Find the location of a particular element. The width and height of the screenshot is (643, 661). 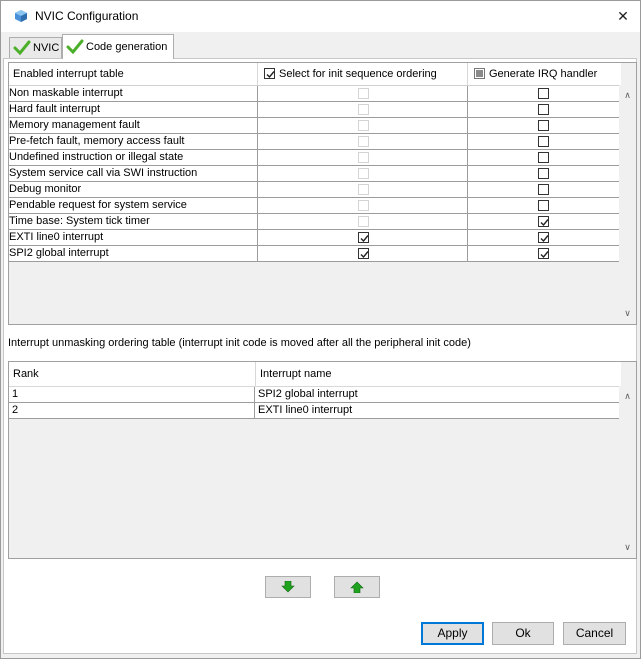

ordering-table-header: Rank Interrupt name is located at coordinates (315, 374).